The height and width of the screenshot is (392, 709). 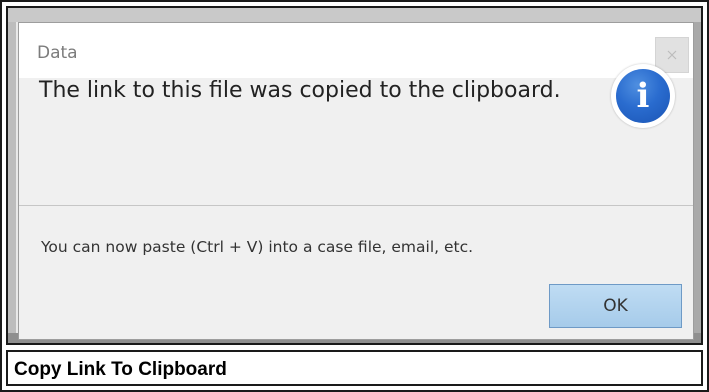 What do you see at coordinates (57, 53) in the screenshot?
I see `dialog-title: Data` at bounding box center [57, 53].